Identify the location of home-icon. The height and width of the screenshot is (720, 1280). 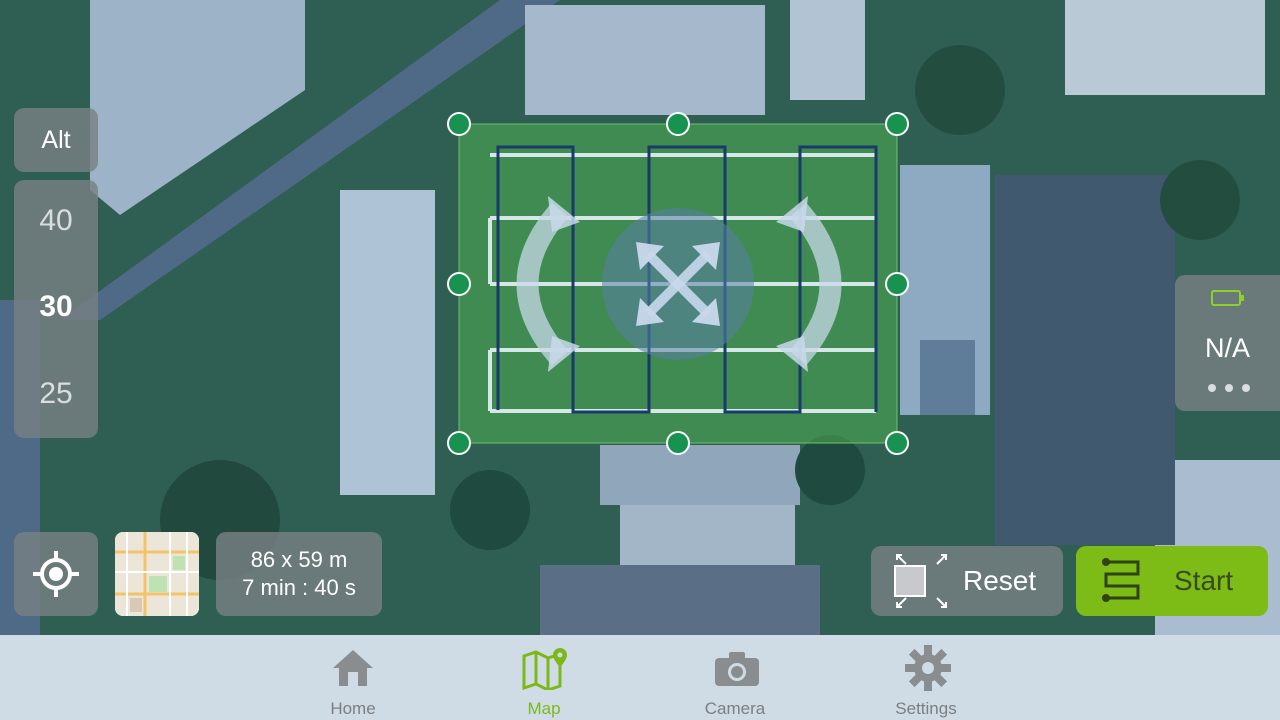
(353, 668).